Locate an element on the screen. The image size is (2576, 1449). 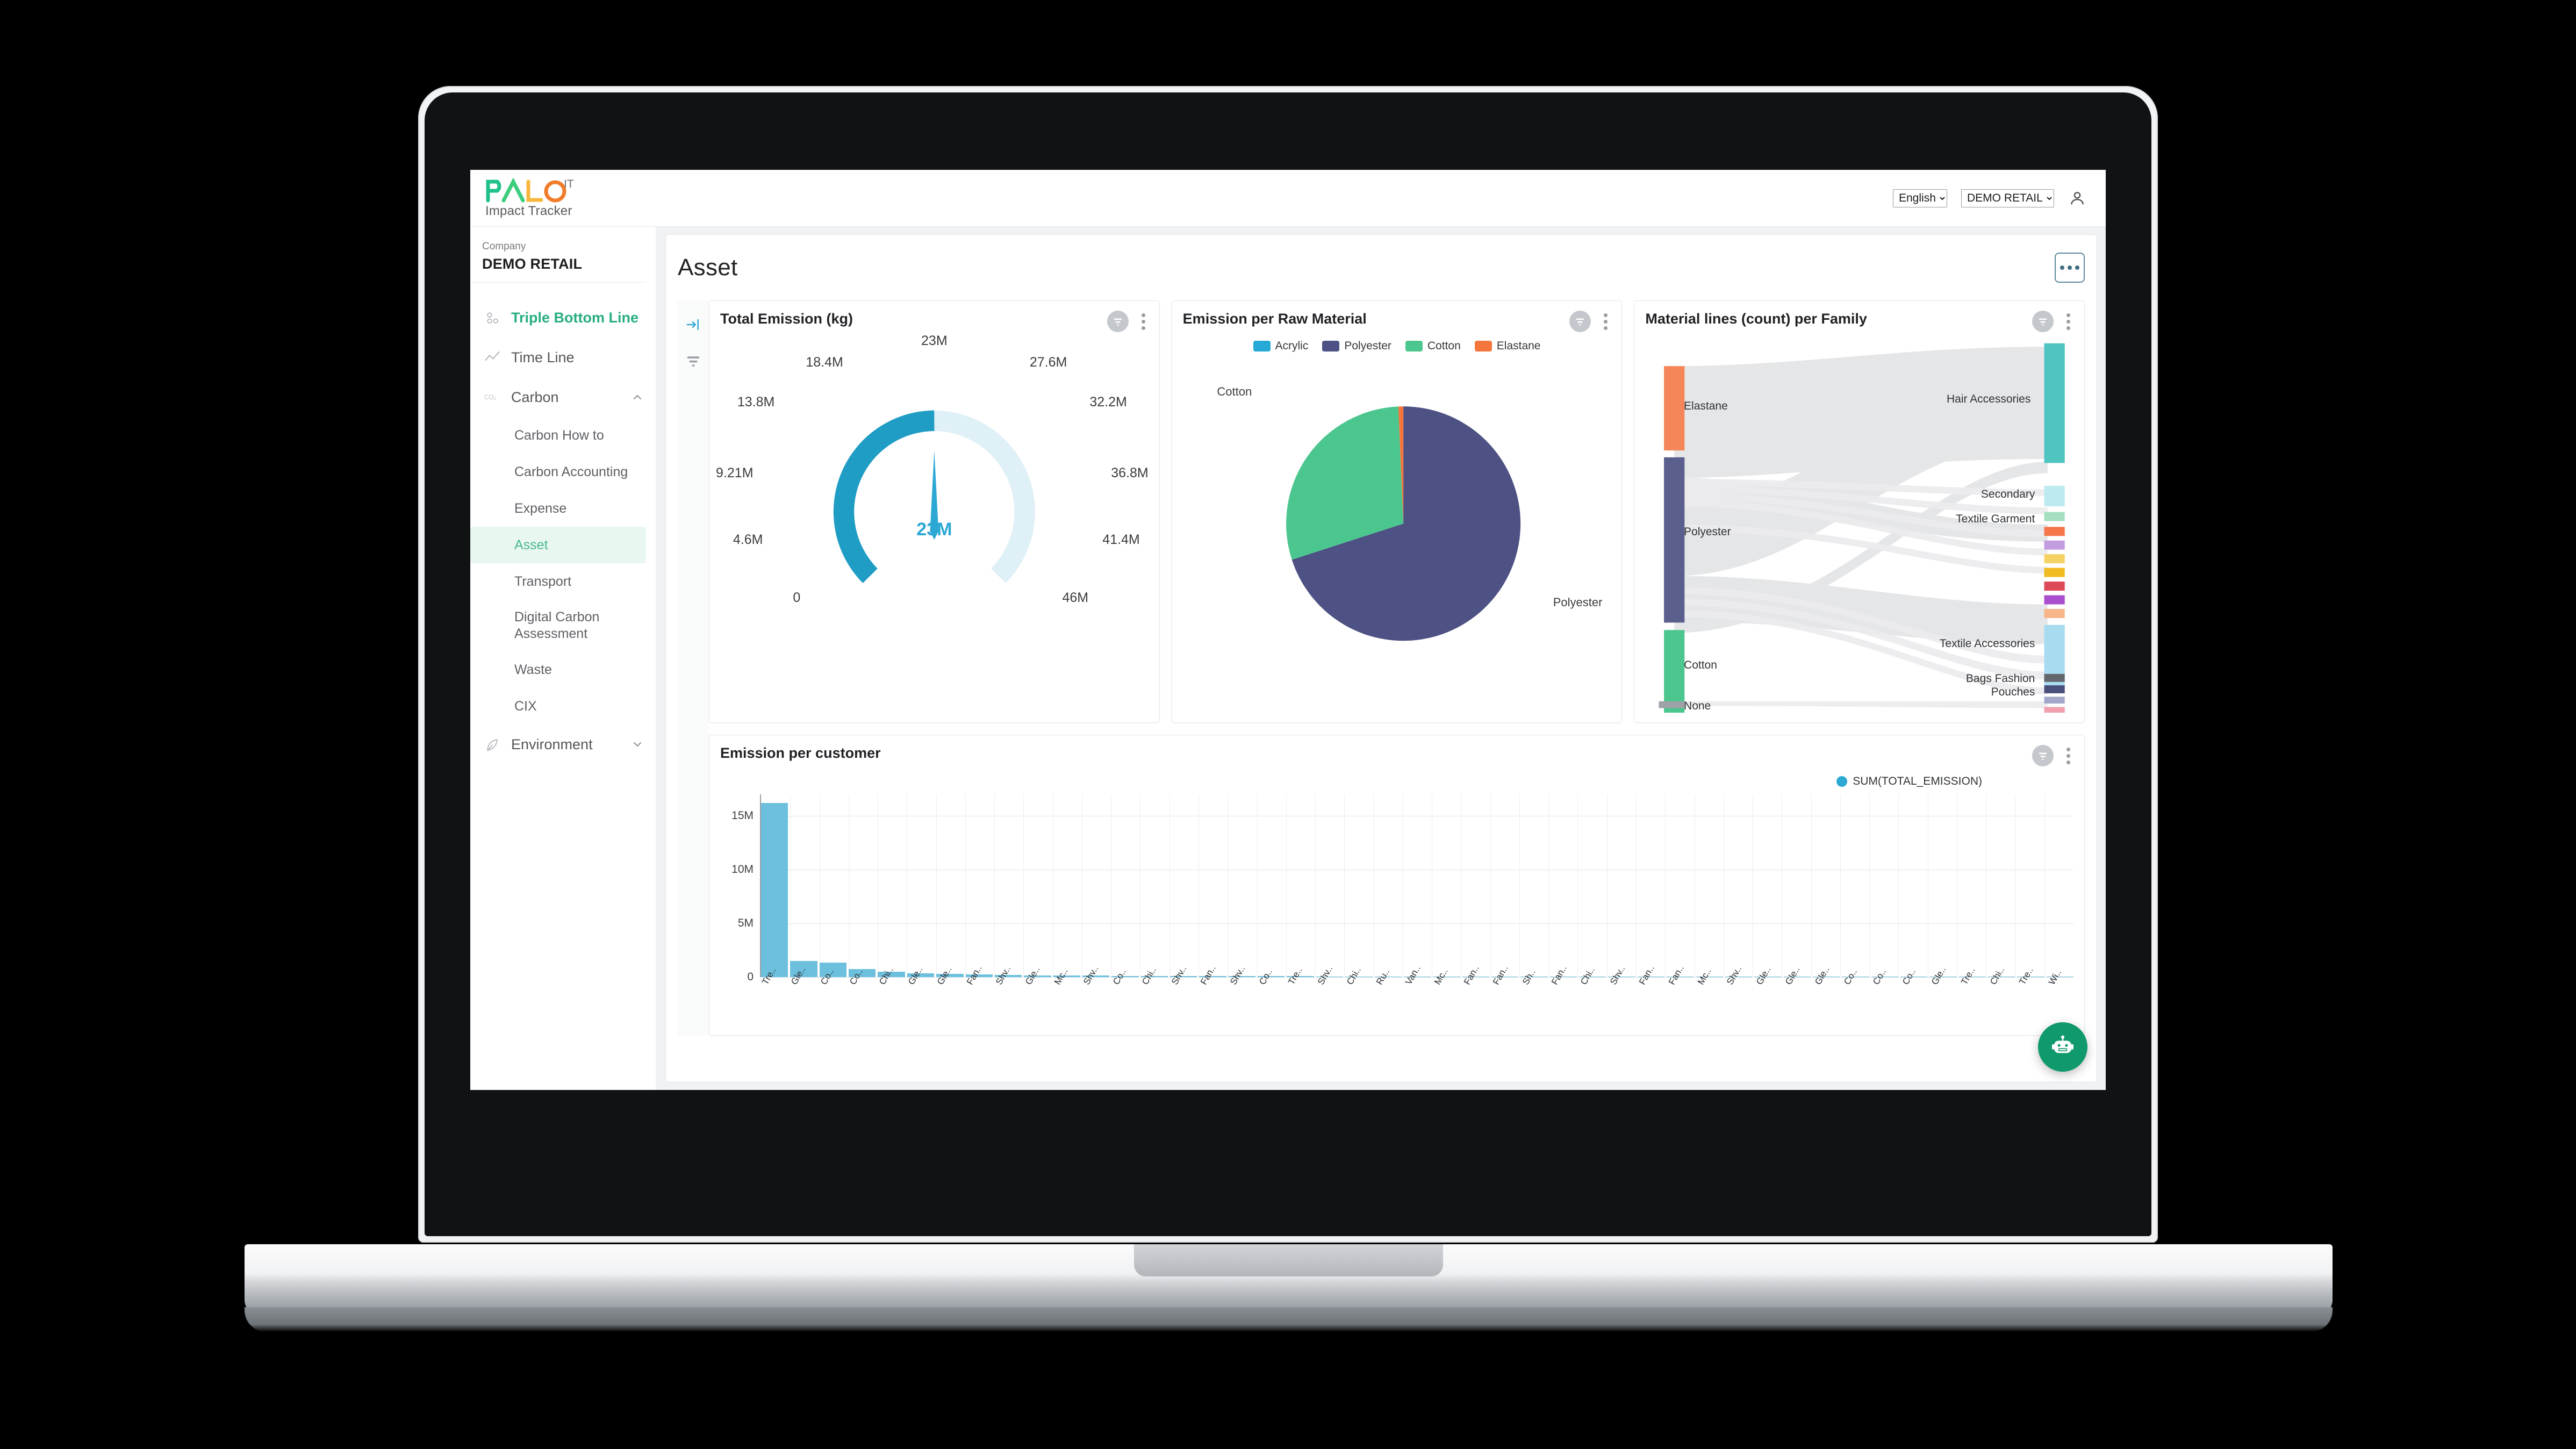
page-header: Asset is located at coordinates (1381, 267).